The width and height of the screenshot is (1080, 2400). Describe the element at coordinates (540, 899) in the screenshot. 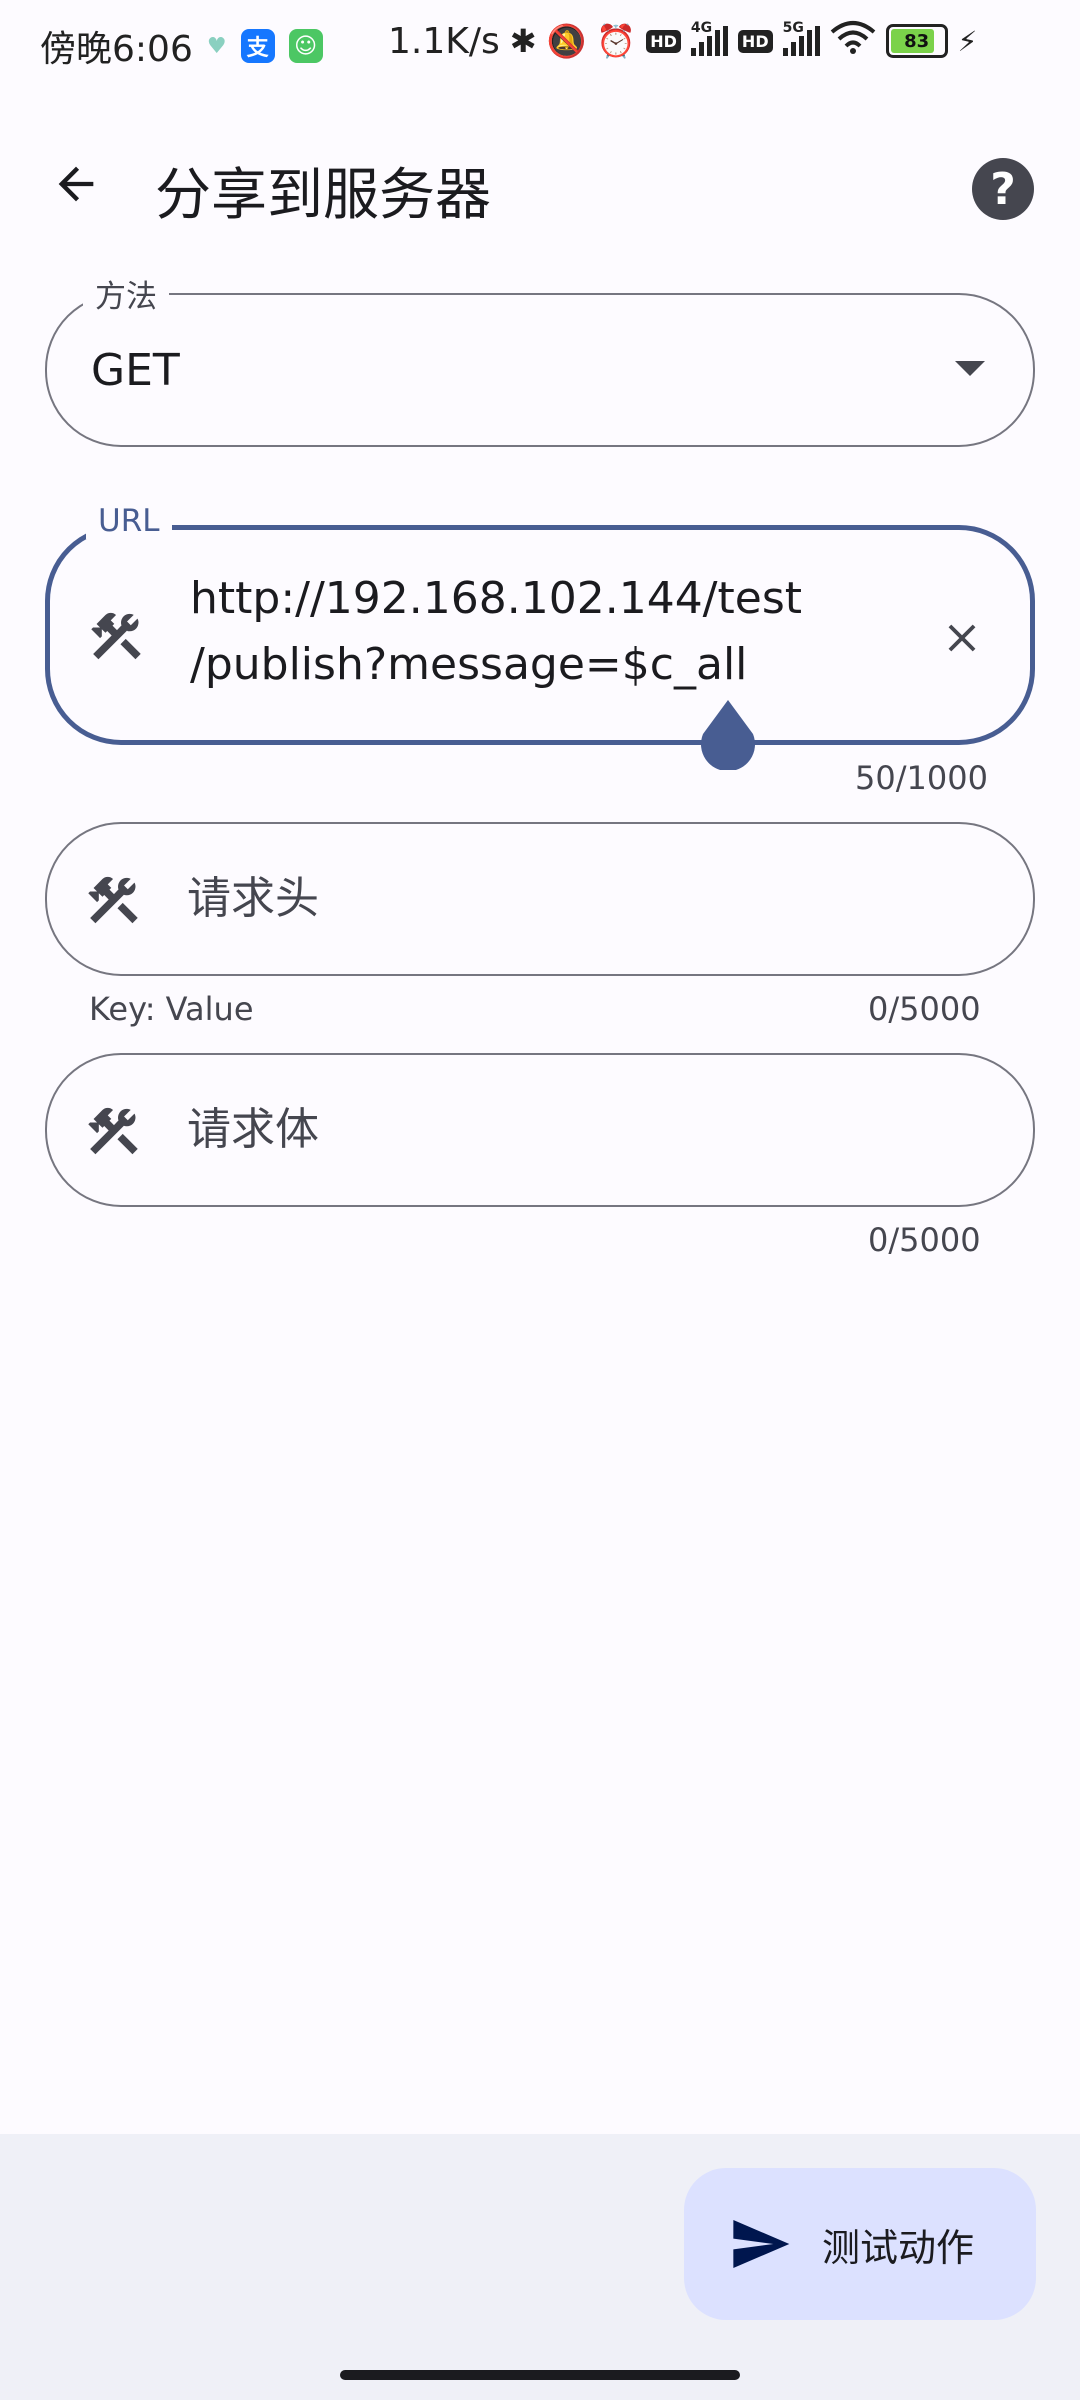

I see `request-headers-field: 请求头` at that location.